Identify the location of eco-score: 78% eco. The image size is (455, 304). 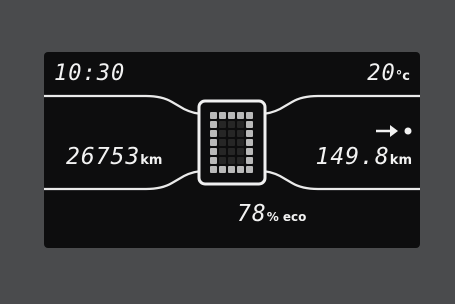
(271, 214).